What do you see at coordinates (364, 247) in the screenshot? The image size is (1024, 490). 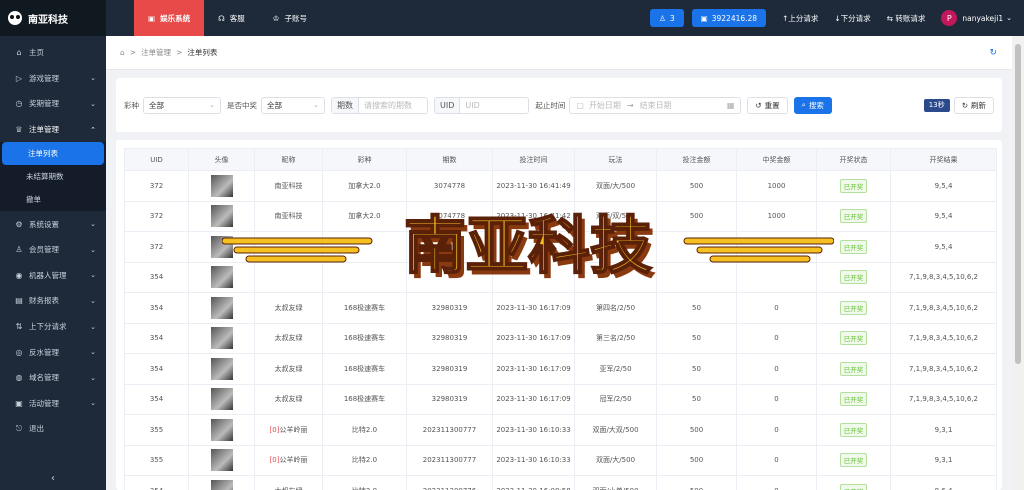 I see `lottery-cell` at bounding box center [364, 247].